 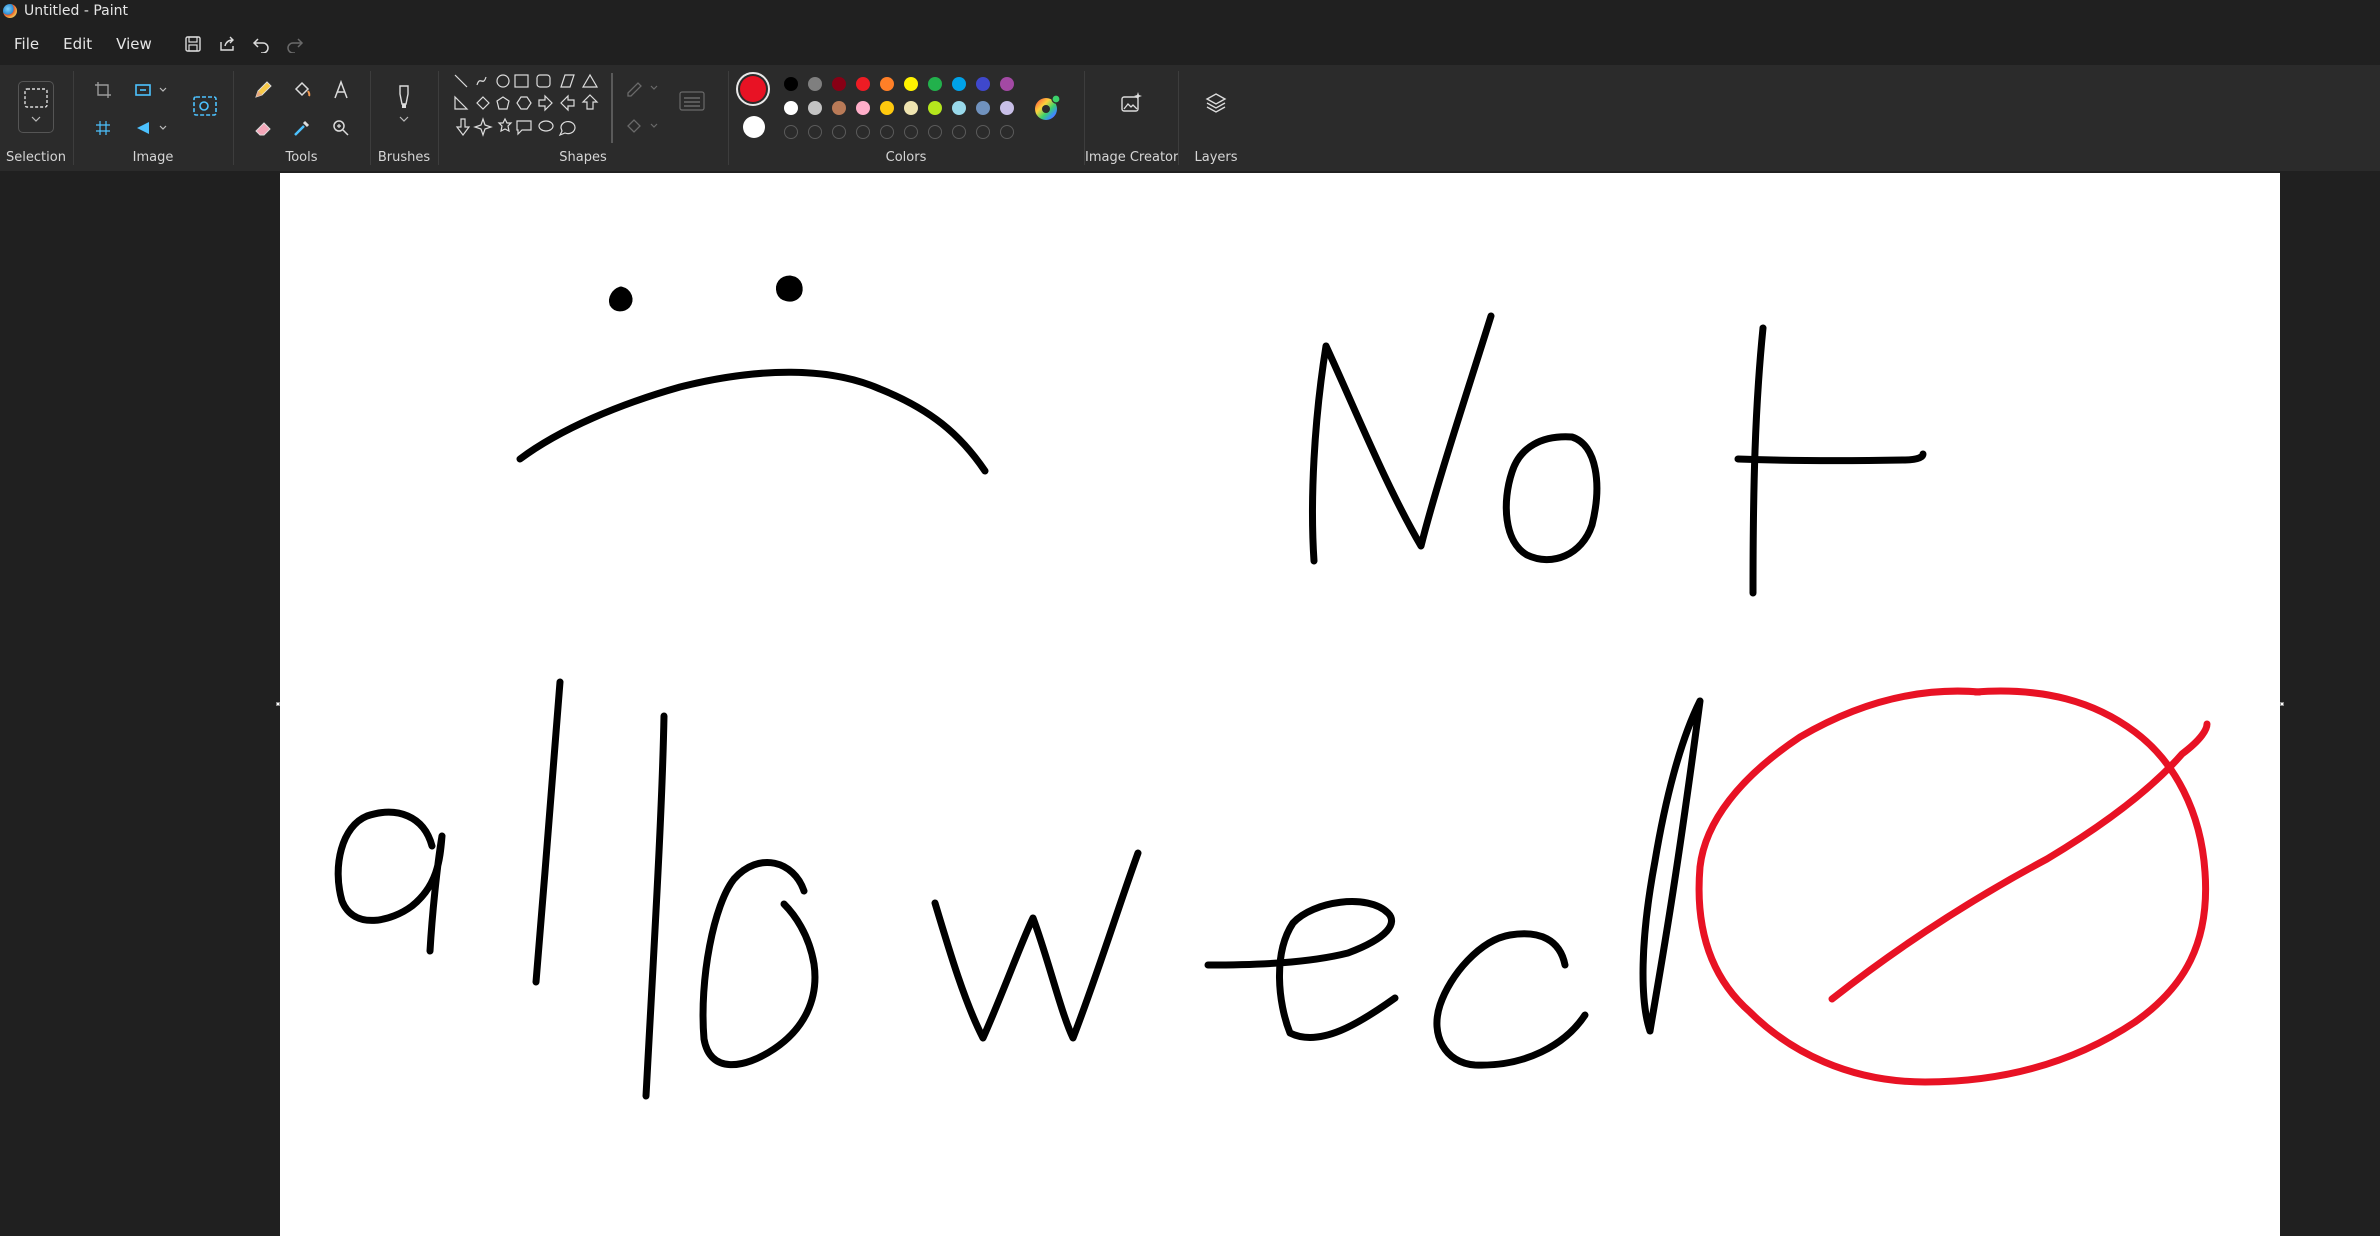 I want to click on shape-fill-icon, so click(x=642, y=126).